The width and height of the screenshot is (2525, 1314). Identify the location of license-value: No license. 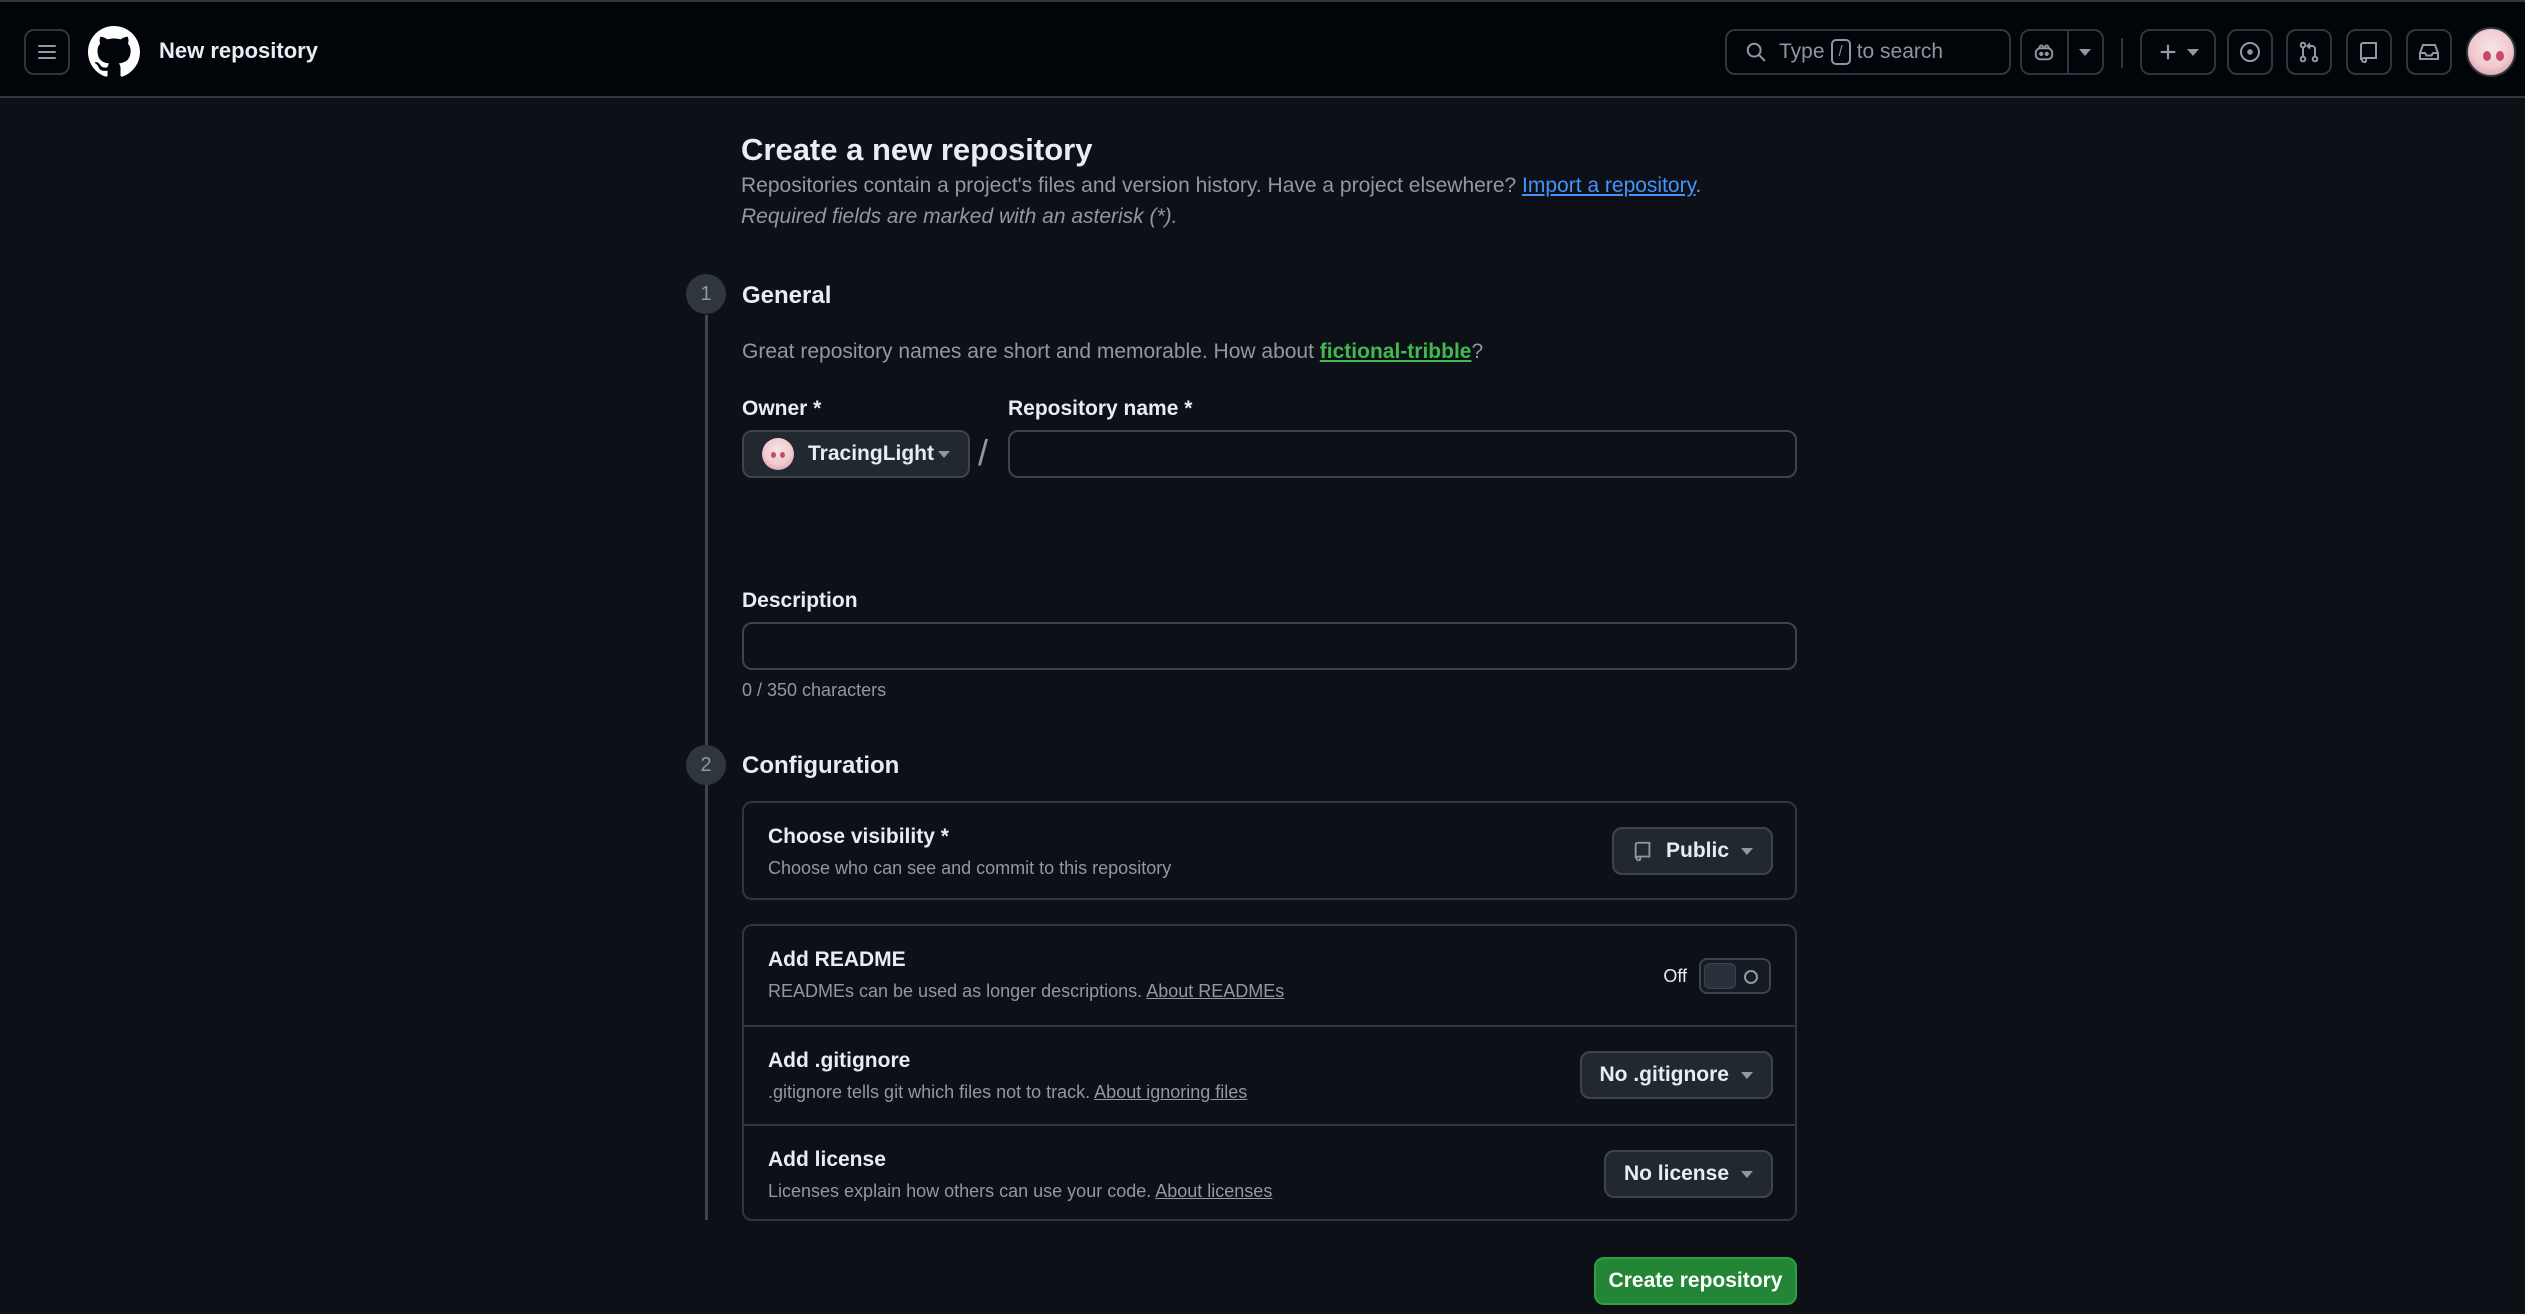
(1676, 1173).